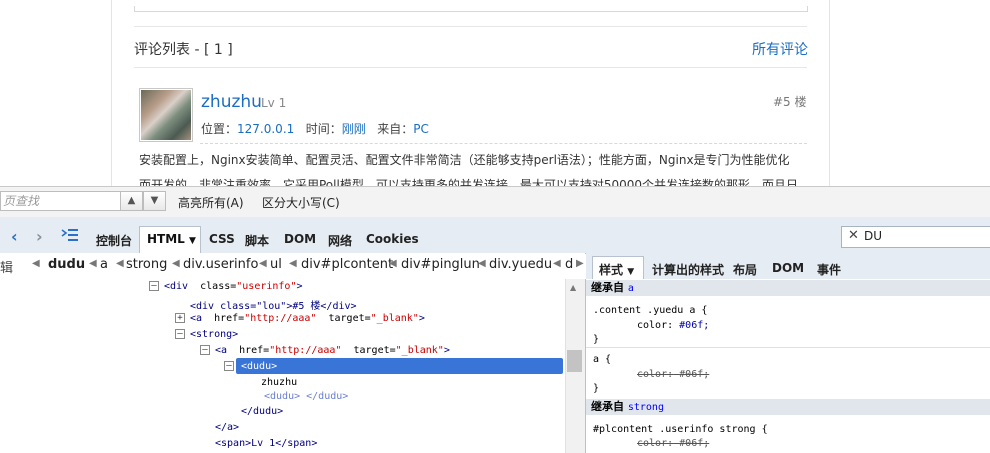 This screenshot has height=453, width=990. What do you see at coordinates (180, 318) in the screenshot?
I see `expand-toggle-icon: +` at bounding box center [180, 318].